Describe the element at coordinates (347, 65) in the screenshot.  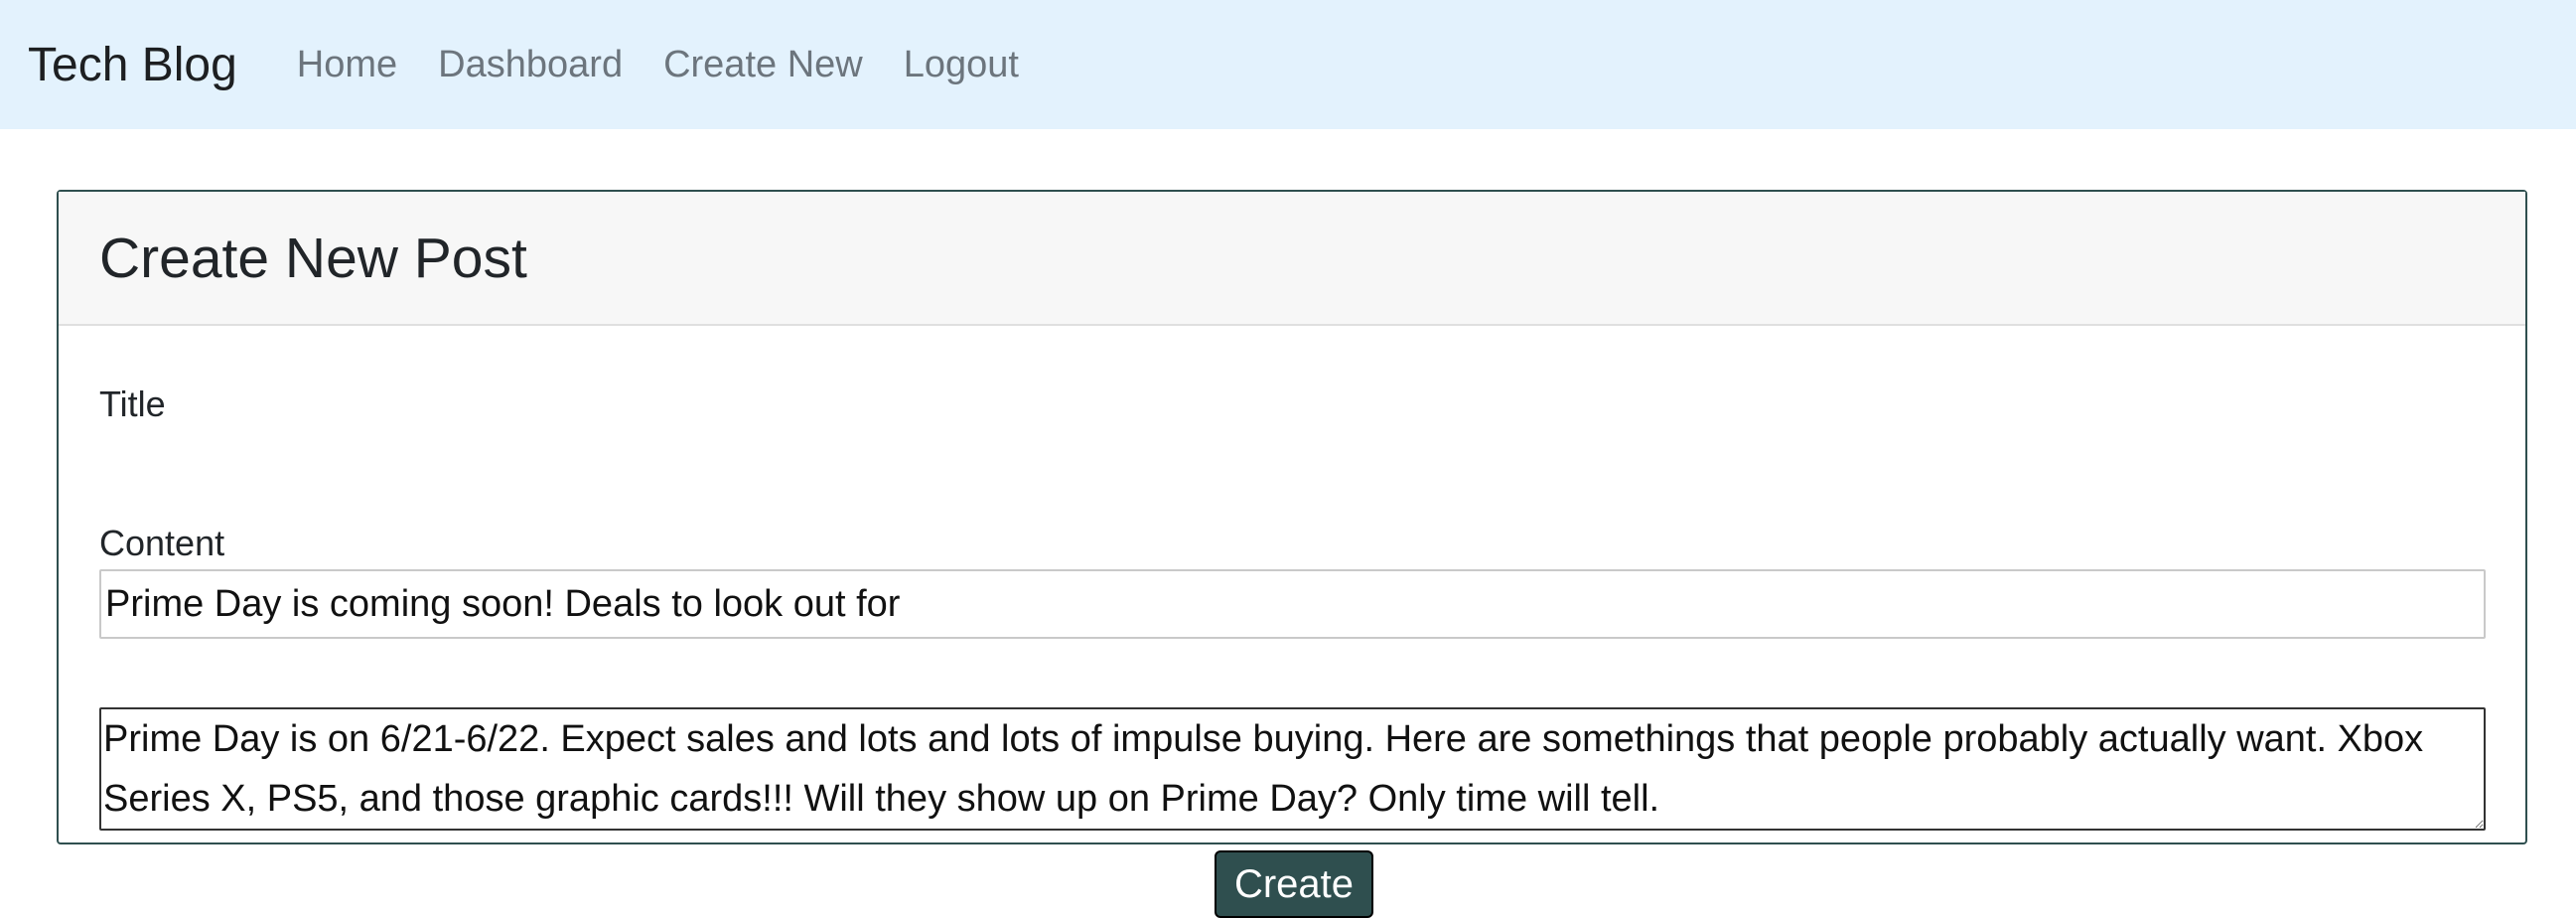
I see `nav-link-home: Home` at that location.